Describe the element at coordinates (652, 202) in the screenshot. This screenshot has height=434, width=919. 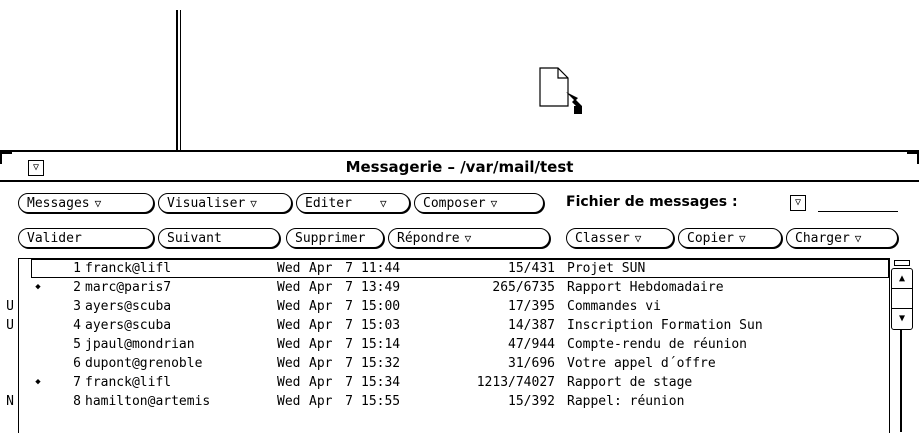
I see `mail-file-label: Fichier de messages :` at that location.